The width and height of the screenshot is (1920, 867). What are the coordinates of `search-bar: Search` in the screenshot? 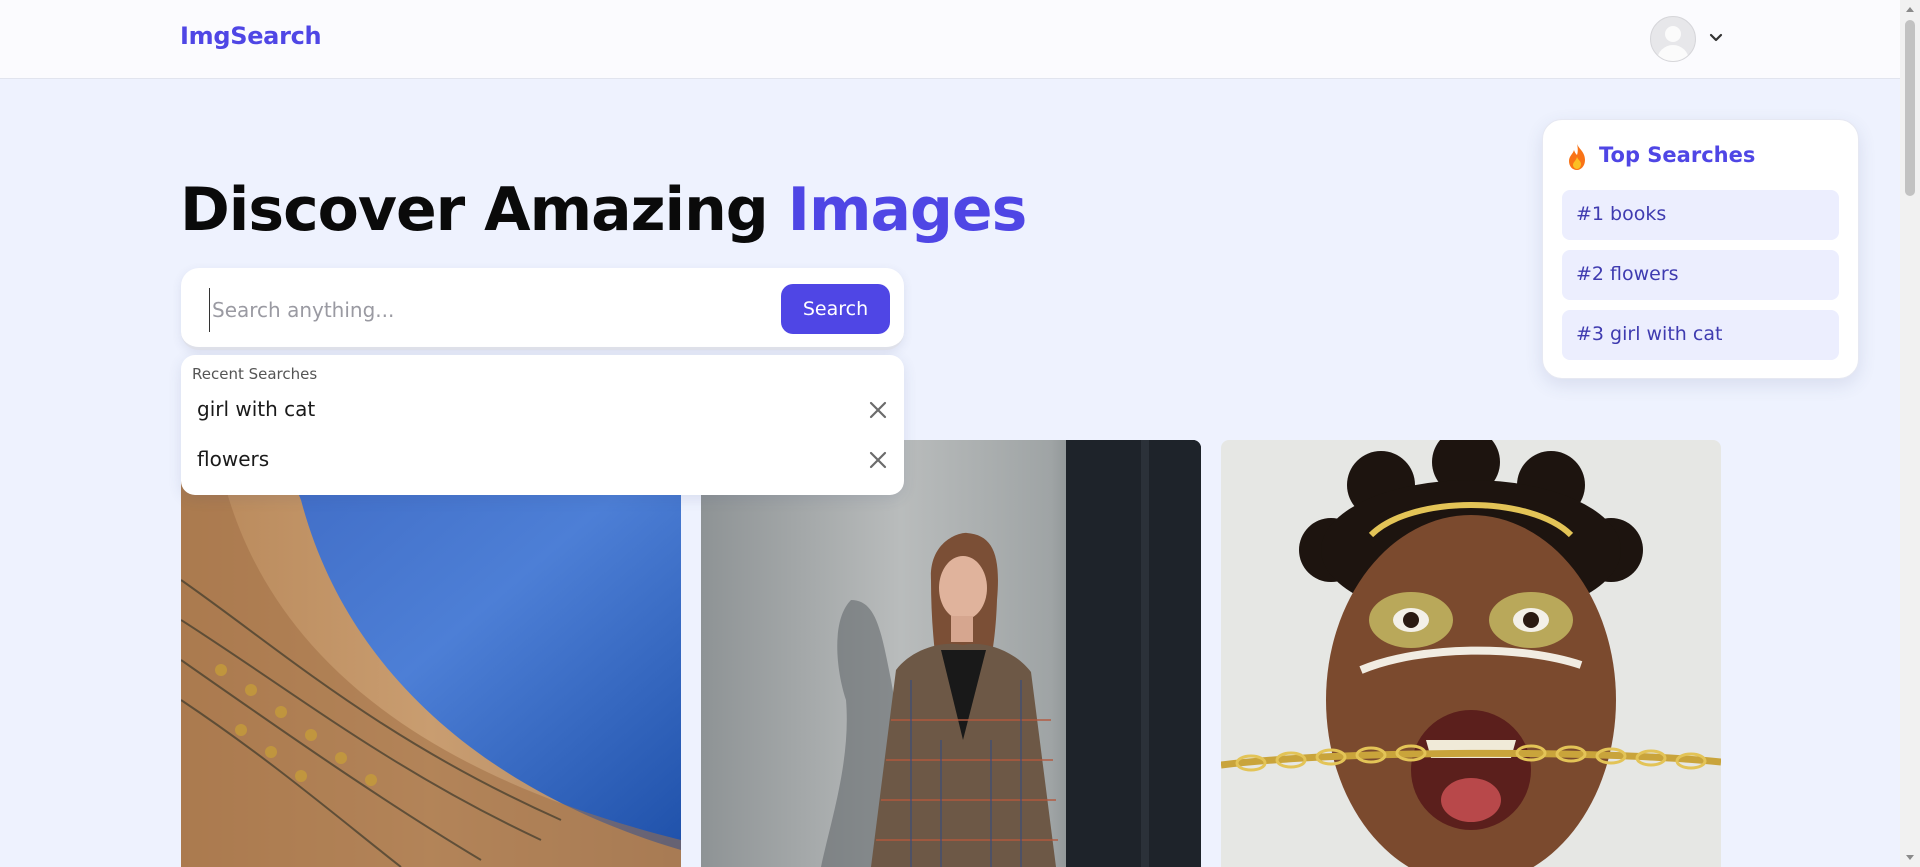 It's located at (542, 309).